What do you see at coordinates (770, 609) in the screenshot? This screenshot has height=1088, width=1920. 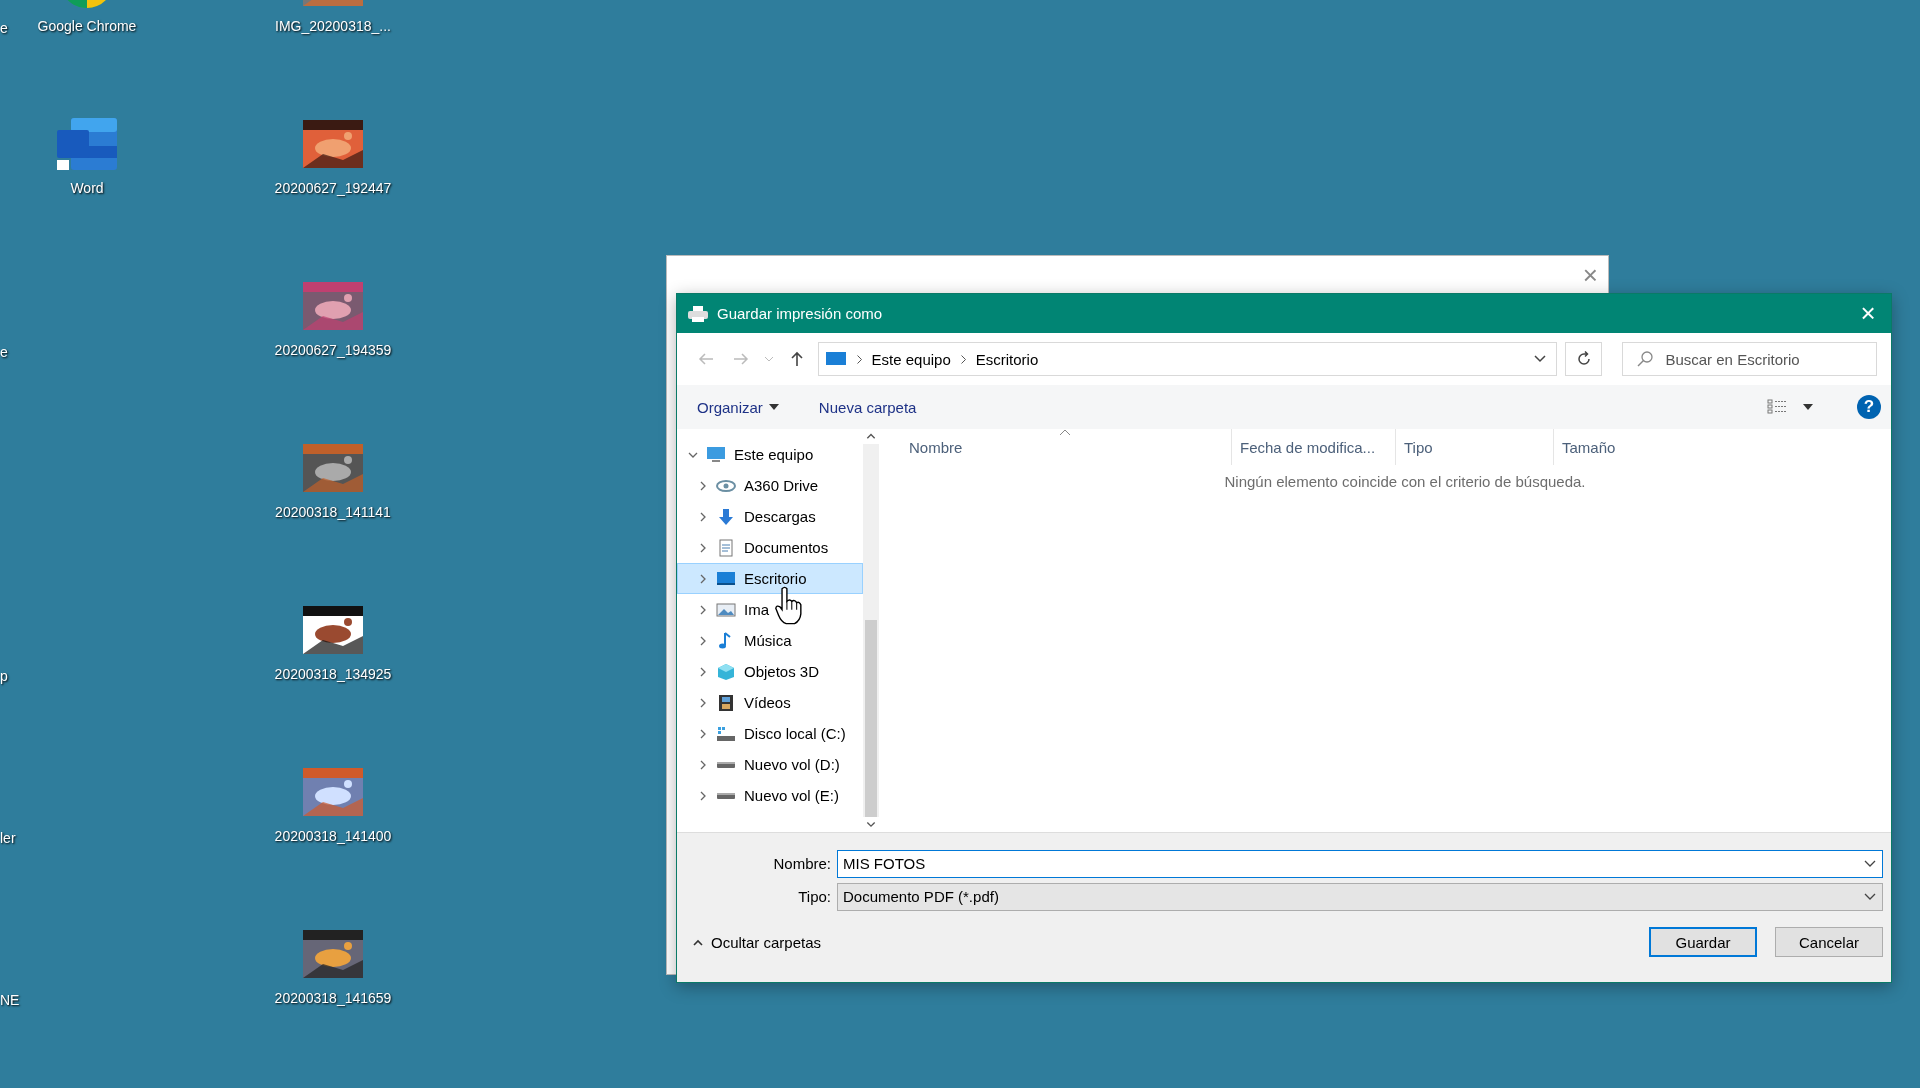 I see `folder-tree-item: Ima` at bounding box center [770, 609].